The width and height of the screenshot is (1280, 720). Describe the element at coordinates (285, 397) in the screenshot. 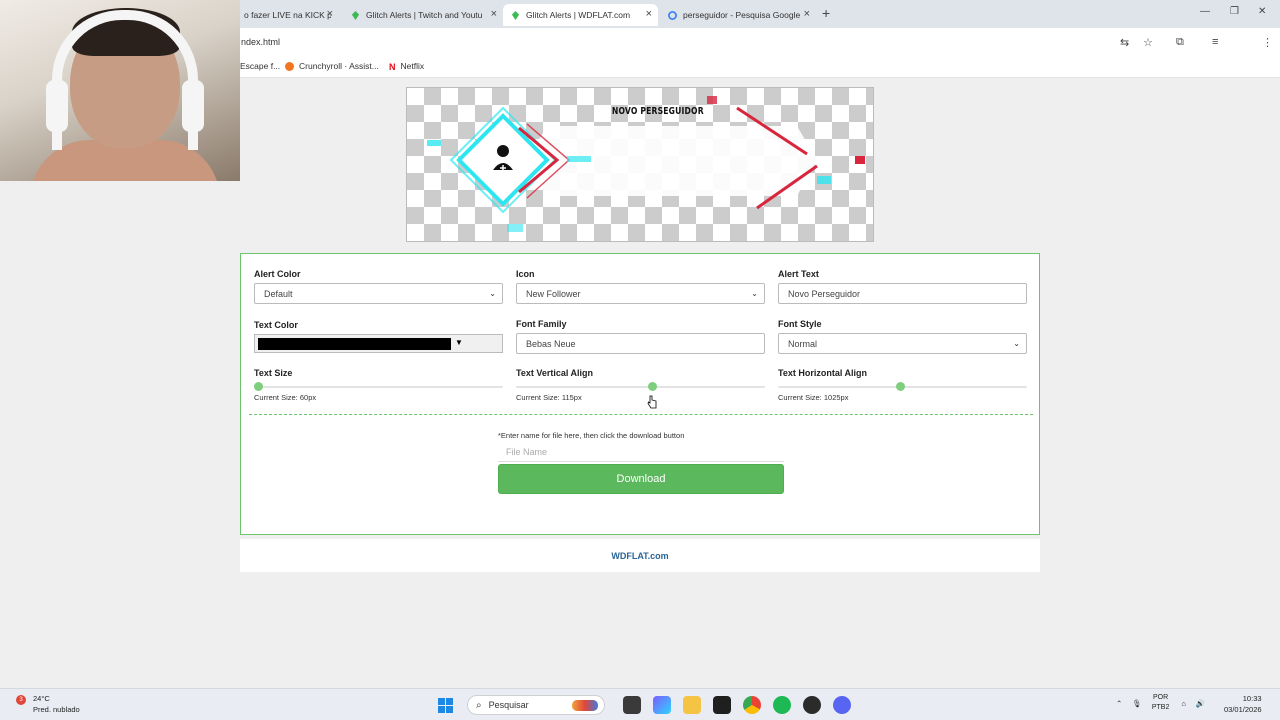

I see `text-size-readout: Current Size: 60px` at that location.